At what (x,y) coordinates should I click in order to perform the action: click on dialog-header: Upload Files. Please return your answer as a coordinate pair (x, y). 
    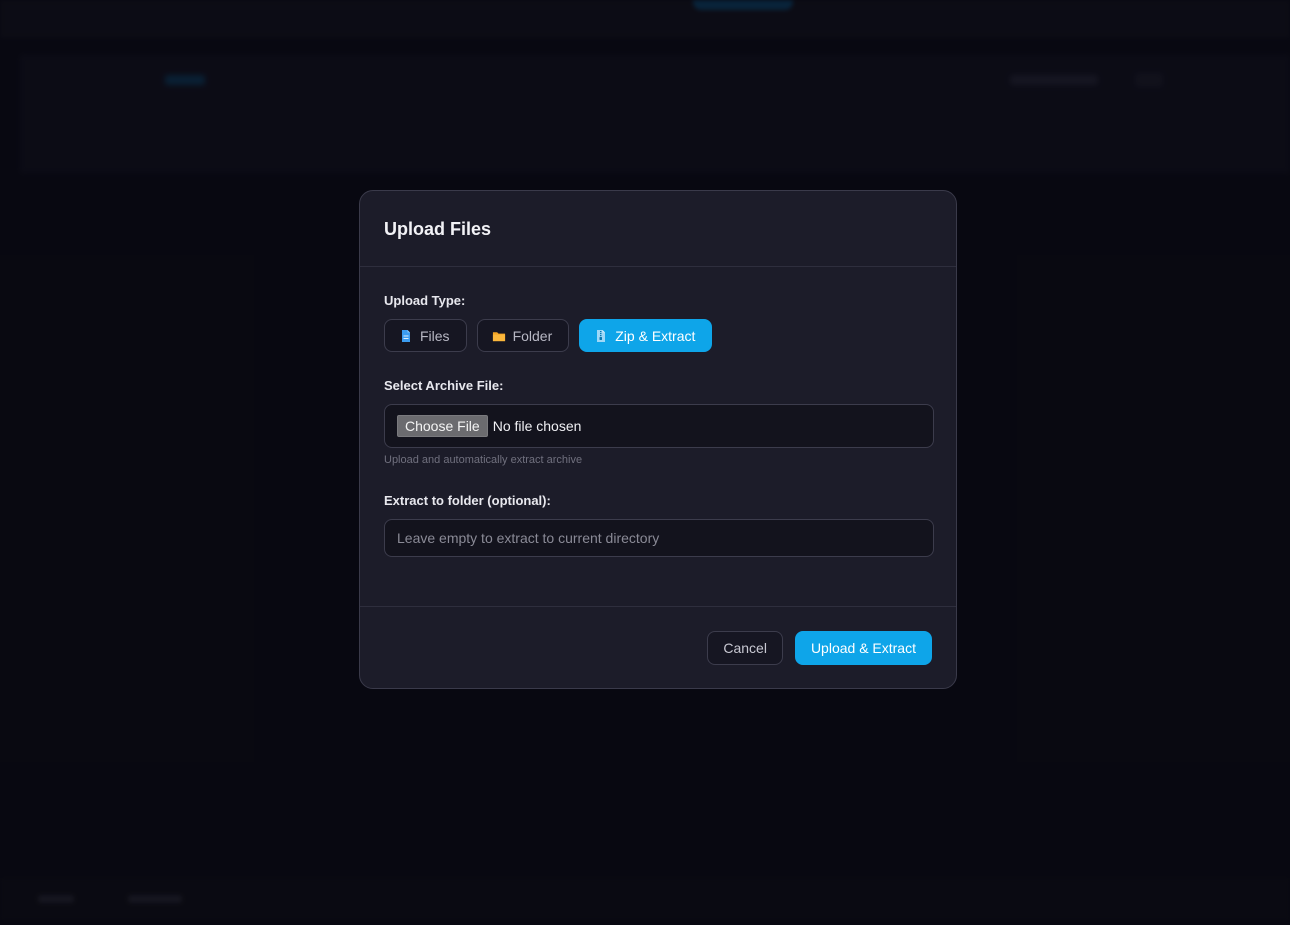
    Looking at the image, I should click on (658, 229).